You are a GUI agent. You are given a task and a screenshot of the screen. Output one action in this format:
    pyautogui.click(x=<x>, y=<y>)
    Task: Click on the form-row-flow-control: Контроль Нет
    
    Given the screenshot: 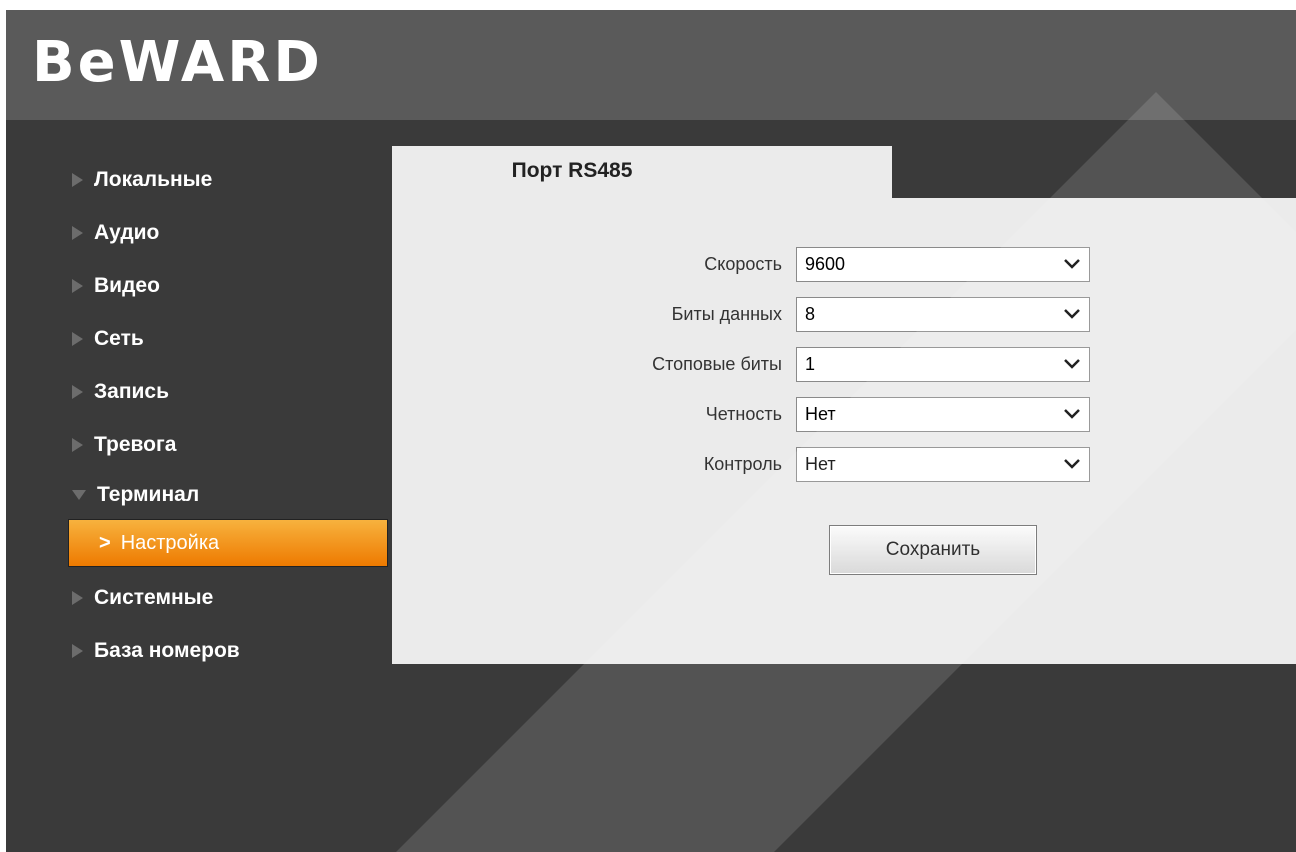 What is the action you would take?
    pyautogui.click(x=844, y=464)
    